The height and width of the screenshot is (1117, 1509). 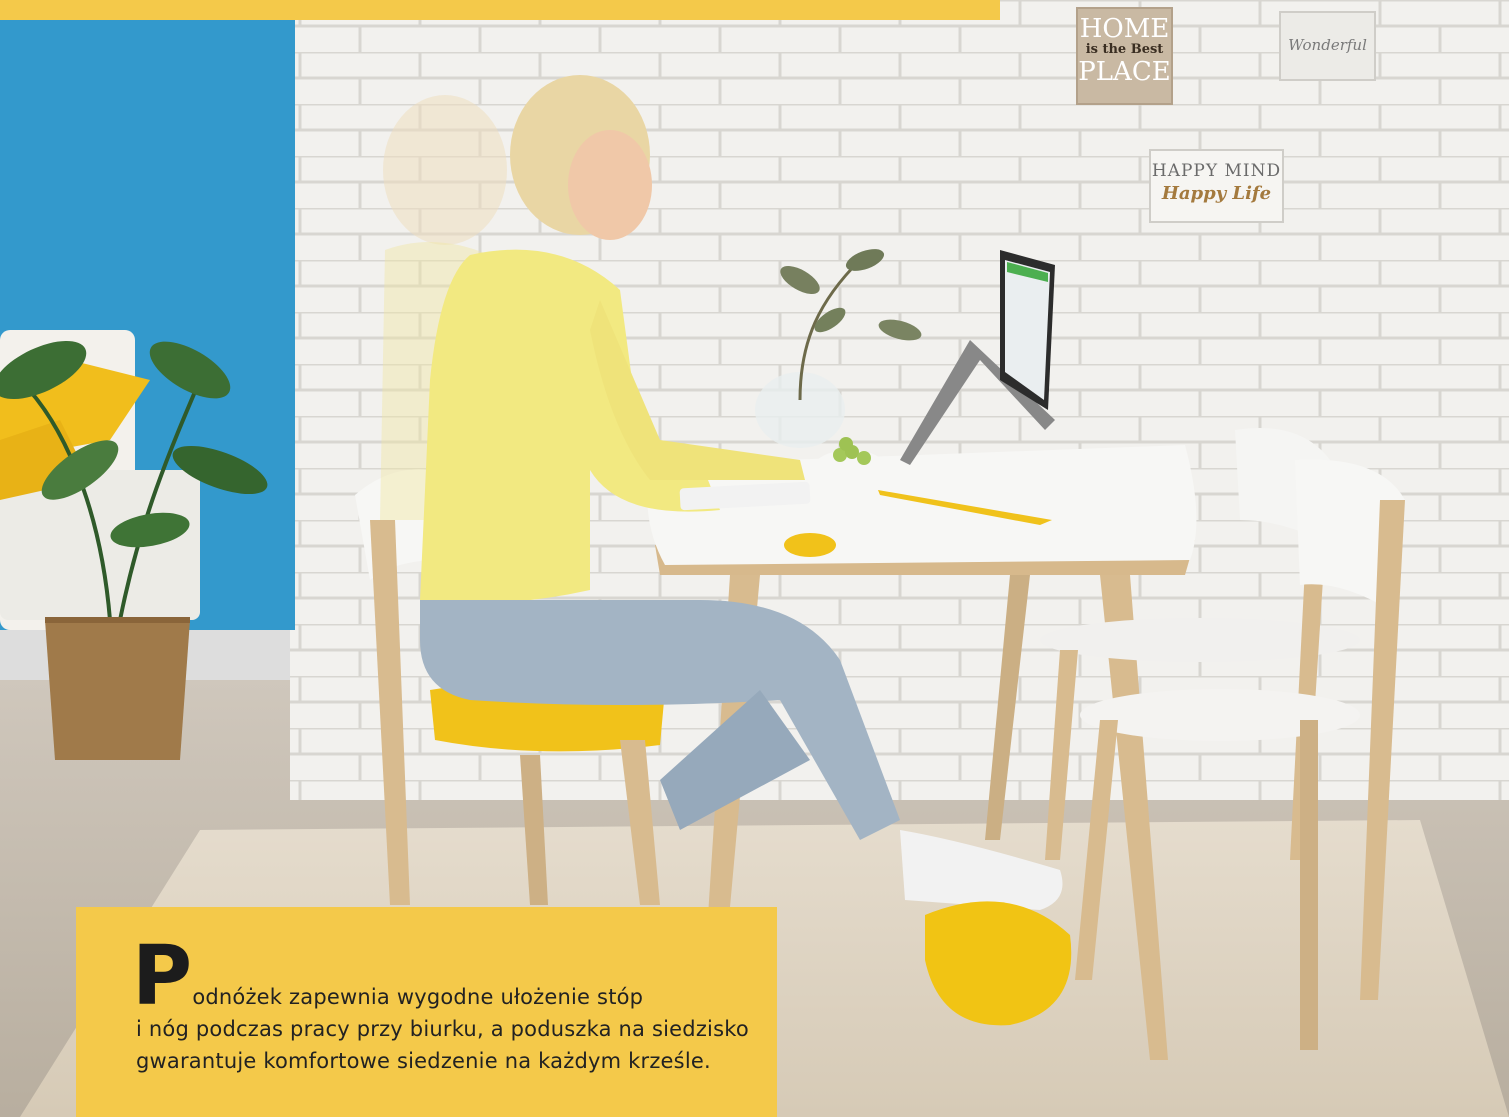 What do you see at coordinates (1124, 29) in the screenshot?
I see `sign-home-line1: HOME` at bounding box center [1124, 29].